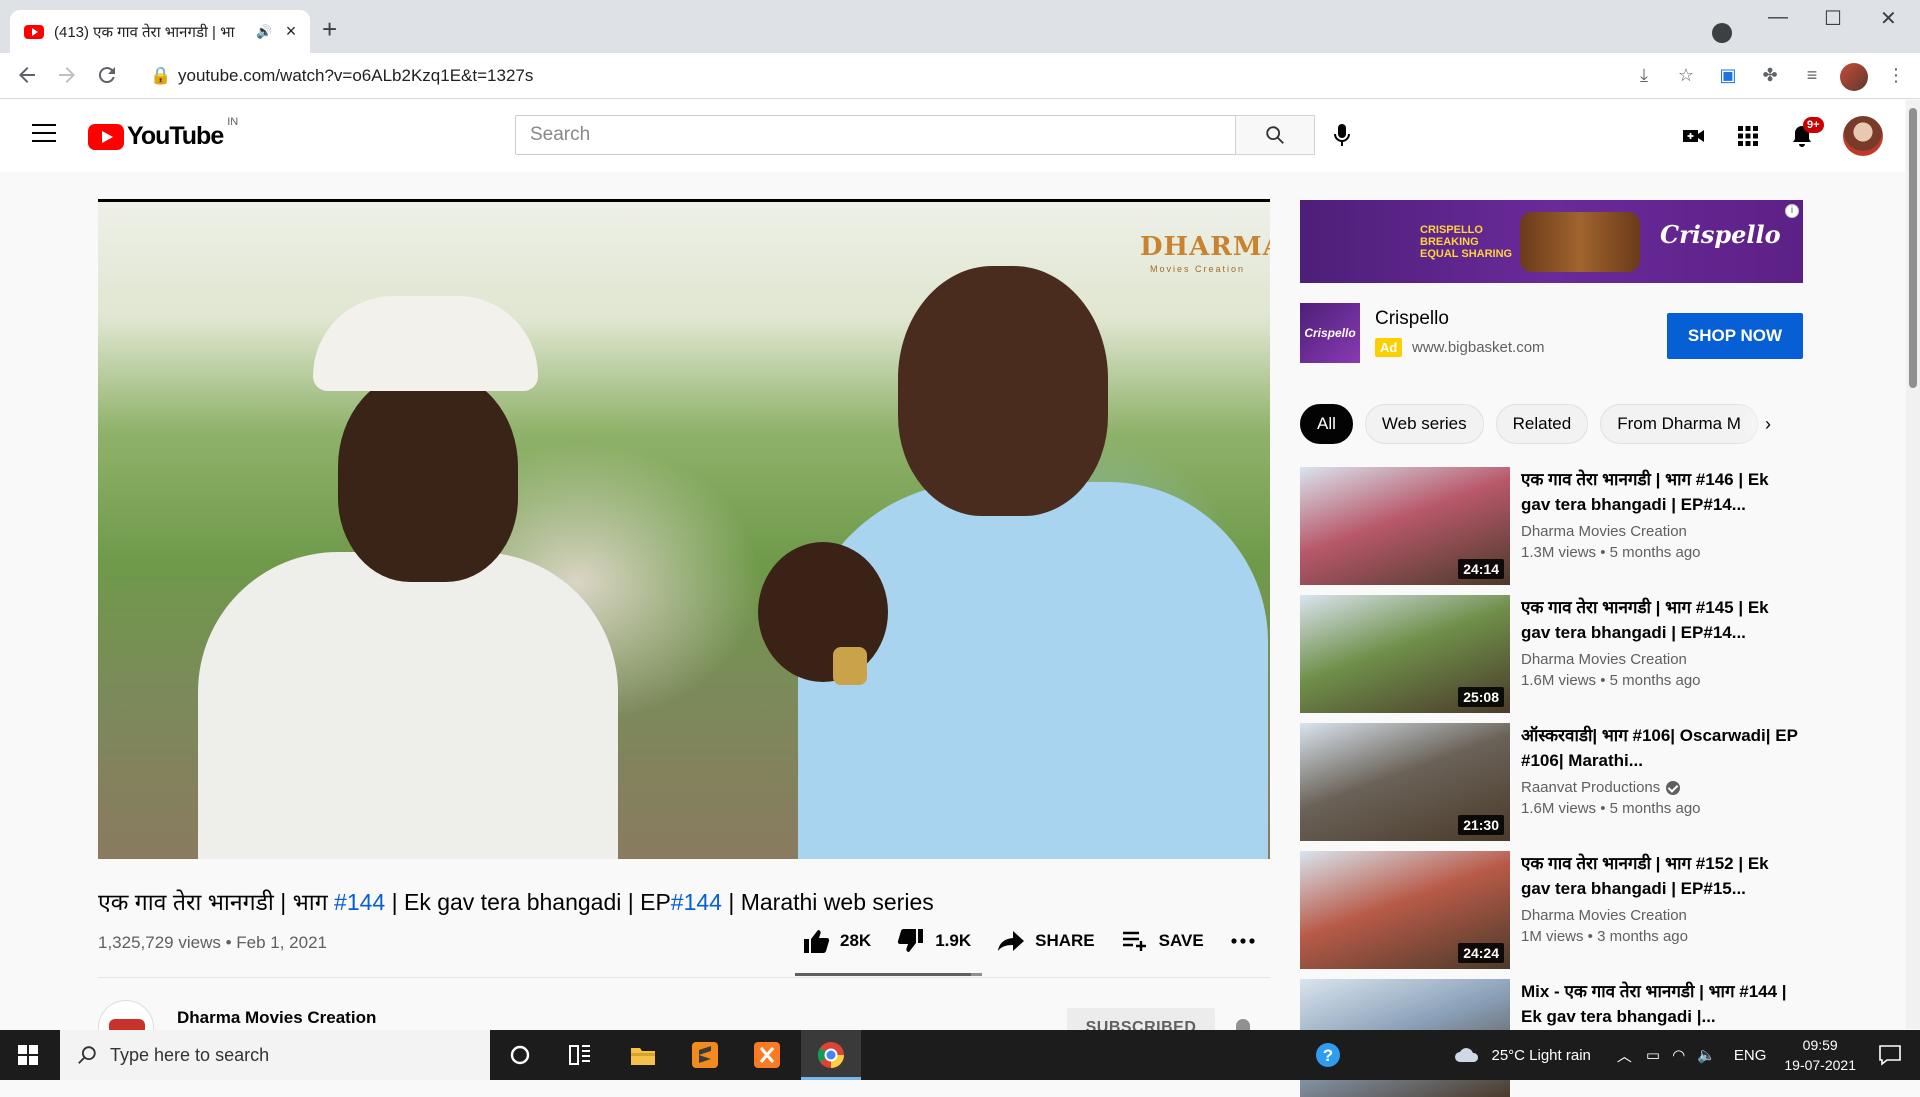 This screenshot has height=1097, width=1920. I want to click on video-thumbnail: 24:24, so click(1405, 910).